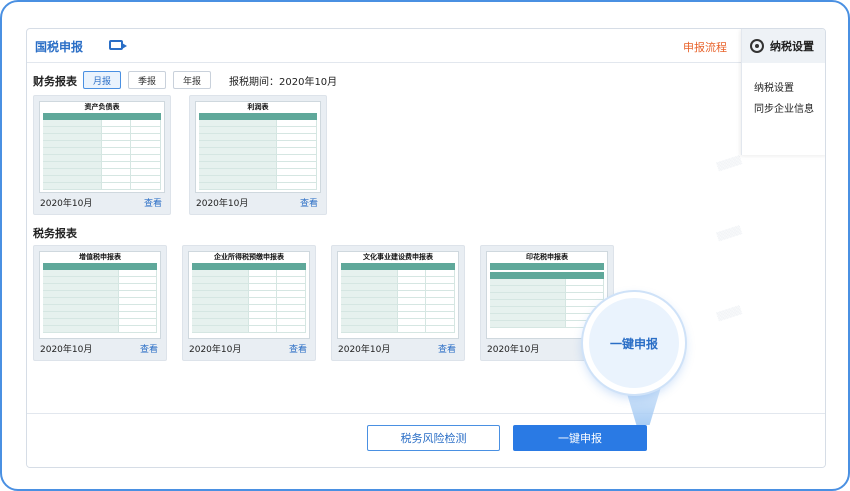 This screenshot has width=850, height=491. Describe the element at coordinates (783, 86) in the screenshot. I see `menu-item-tax-settings: 纳税设置` at that location.